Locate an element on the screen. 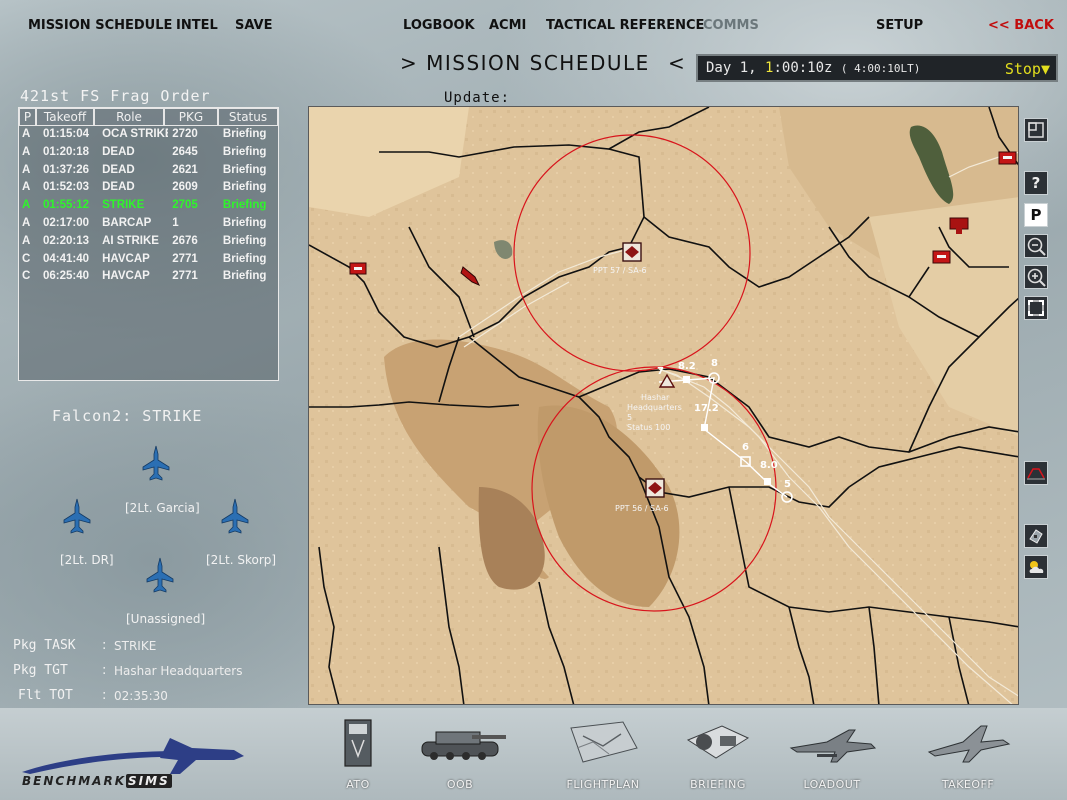 This screenshot has height=800, width=1067. jet-slot-3-icon is located at coordinates (235, 516).